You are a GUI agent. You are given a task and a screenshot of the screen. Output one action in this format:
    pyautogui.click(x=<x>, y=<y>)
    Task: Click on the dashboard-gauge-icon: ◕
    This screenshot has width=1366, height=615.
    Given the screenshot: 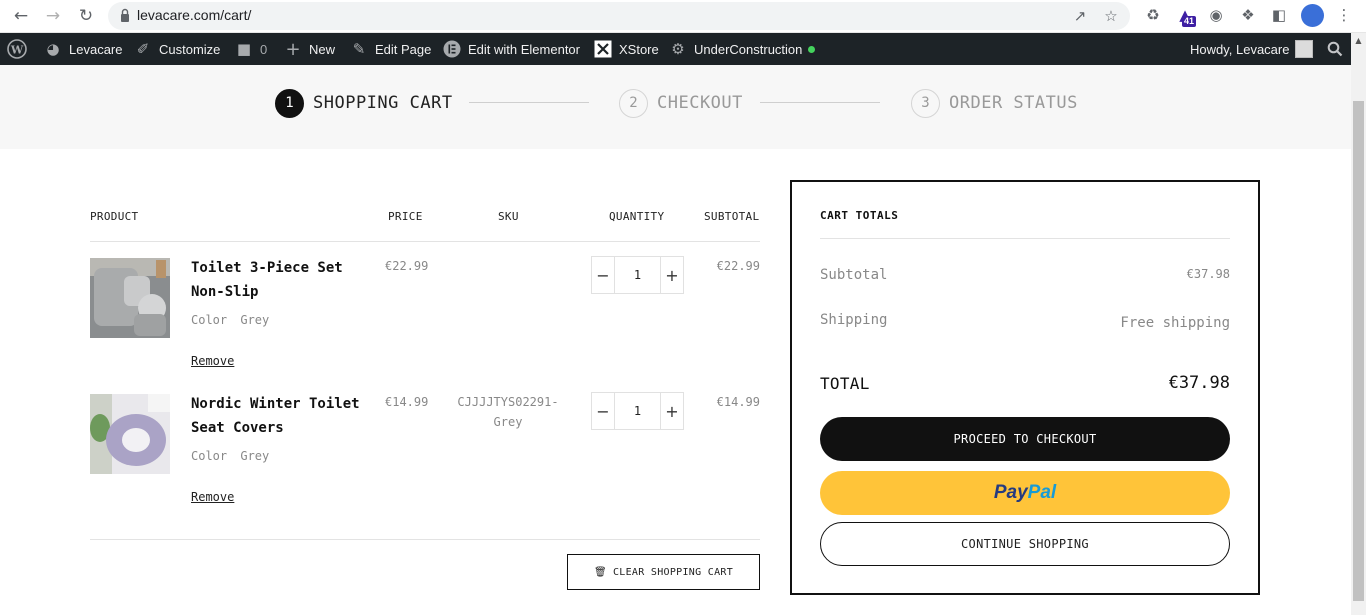 What is the action you would take?
    pyautogui.click(x=53, y=49)
    